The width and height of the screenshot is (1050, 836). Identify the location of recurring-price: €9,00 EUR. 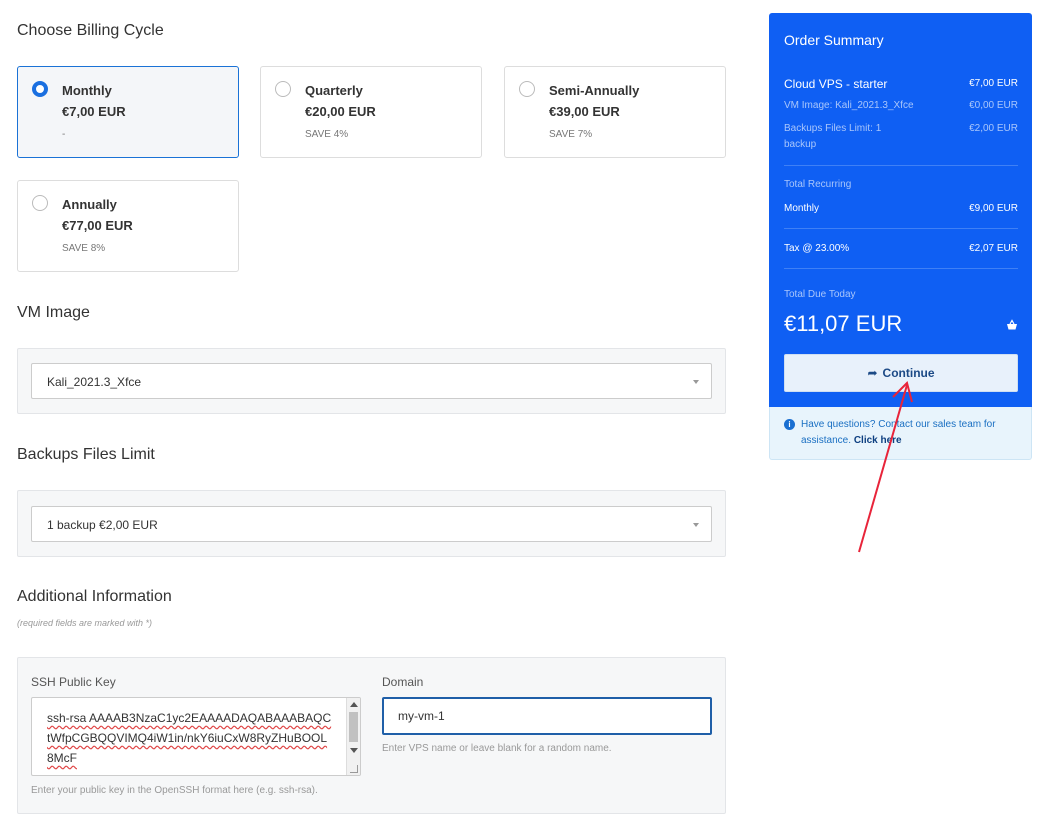
(993, 208).